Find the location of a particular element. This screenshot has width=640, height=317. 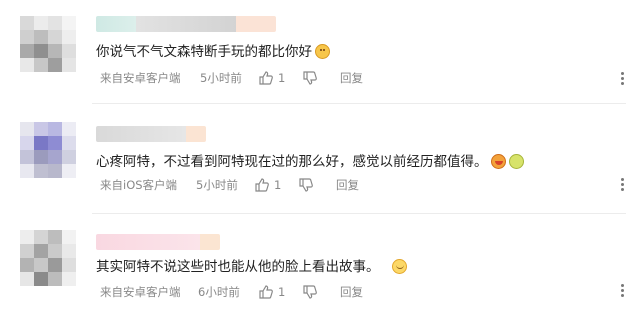

smiling-face-emoji is located at coordinates (399, 266).